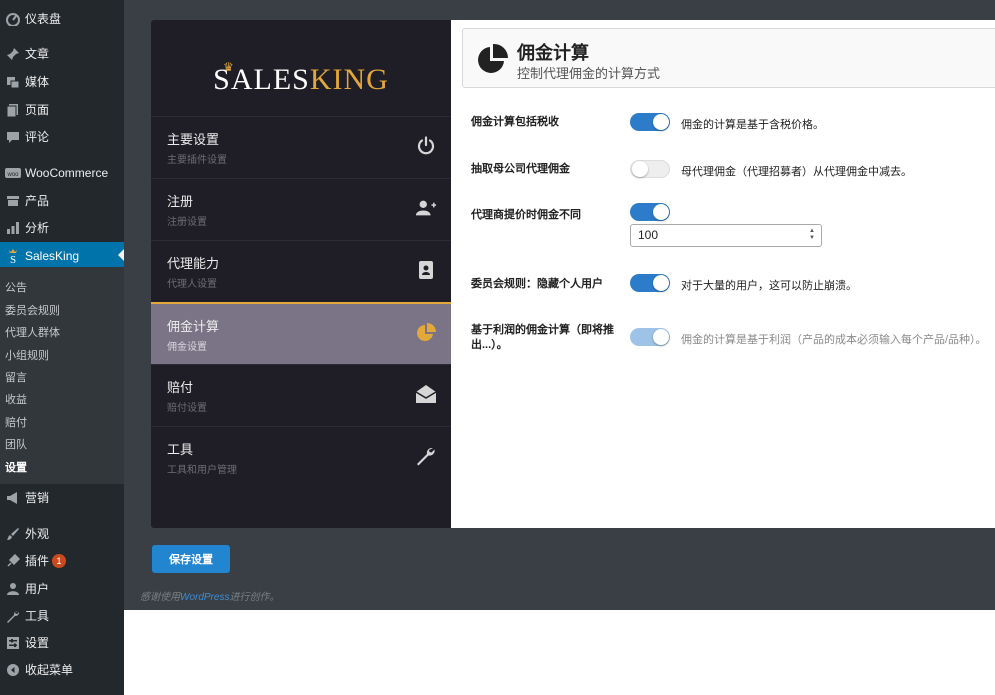  I want to click on crown-icon: ♛, so click(228, 67).